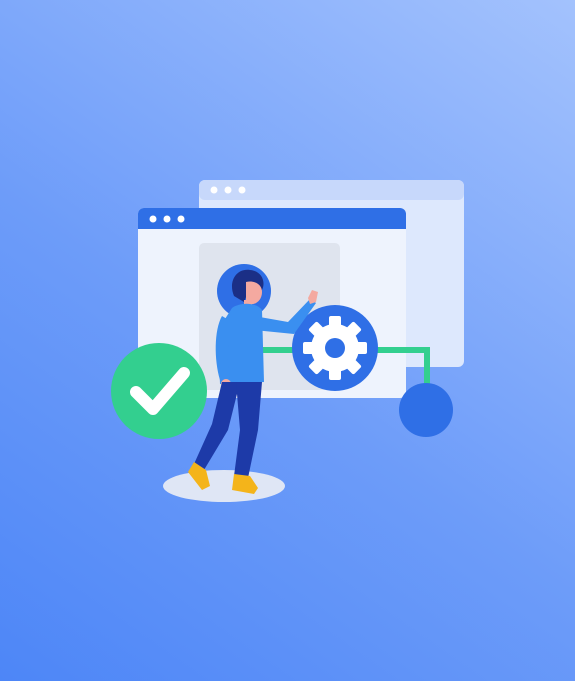  Describe the element at coordinates (159, 391) in the screenshot. I see `checkmark-icon` at that location.